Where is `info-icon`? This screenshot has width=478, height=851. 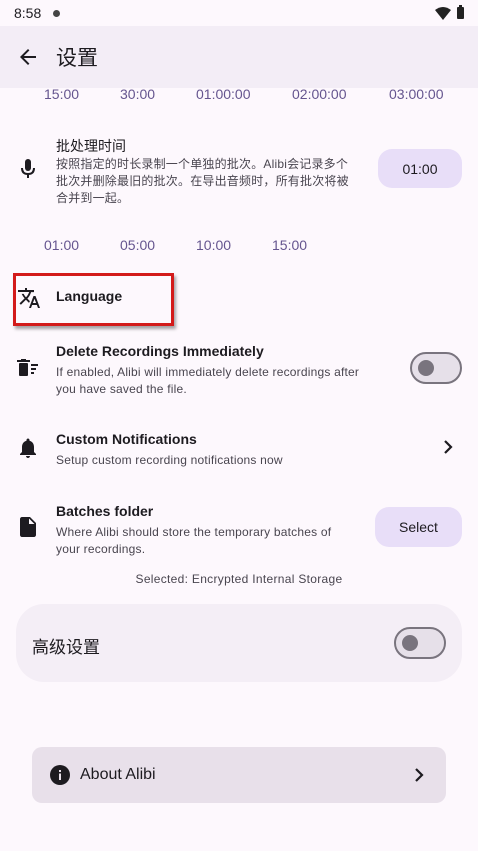
info-icon is located at coordinates (60, 777).